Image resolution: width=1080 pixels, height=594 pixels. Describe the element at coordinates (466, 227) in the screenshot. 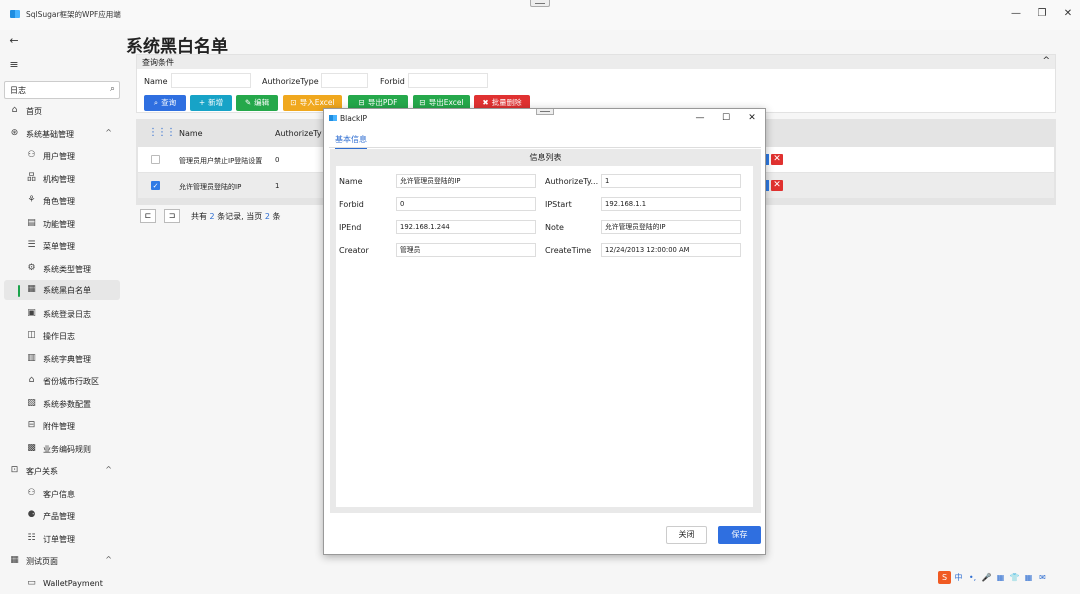

I see `field-input: 192.168.1.244` at that location.